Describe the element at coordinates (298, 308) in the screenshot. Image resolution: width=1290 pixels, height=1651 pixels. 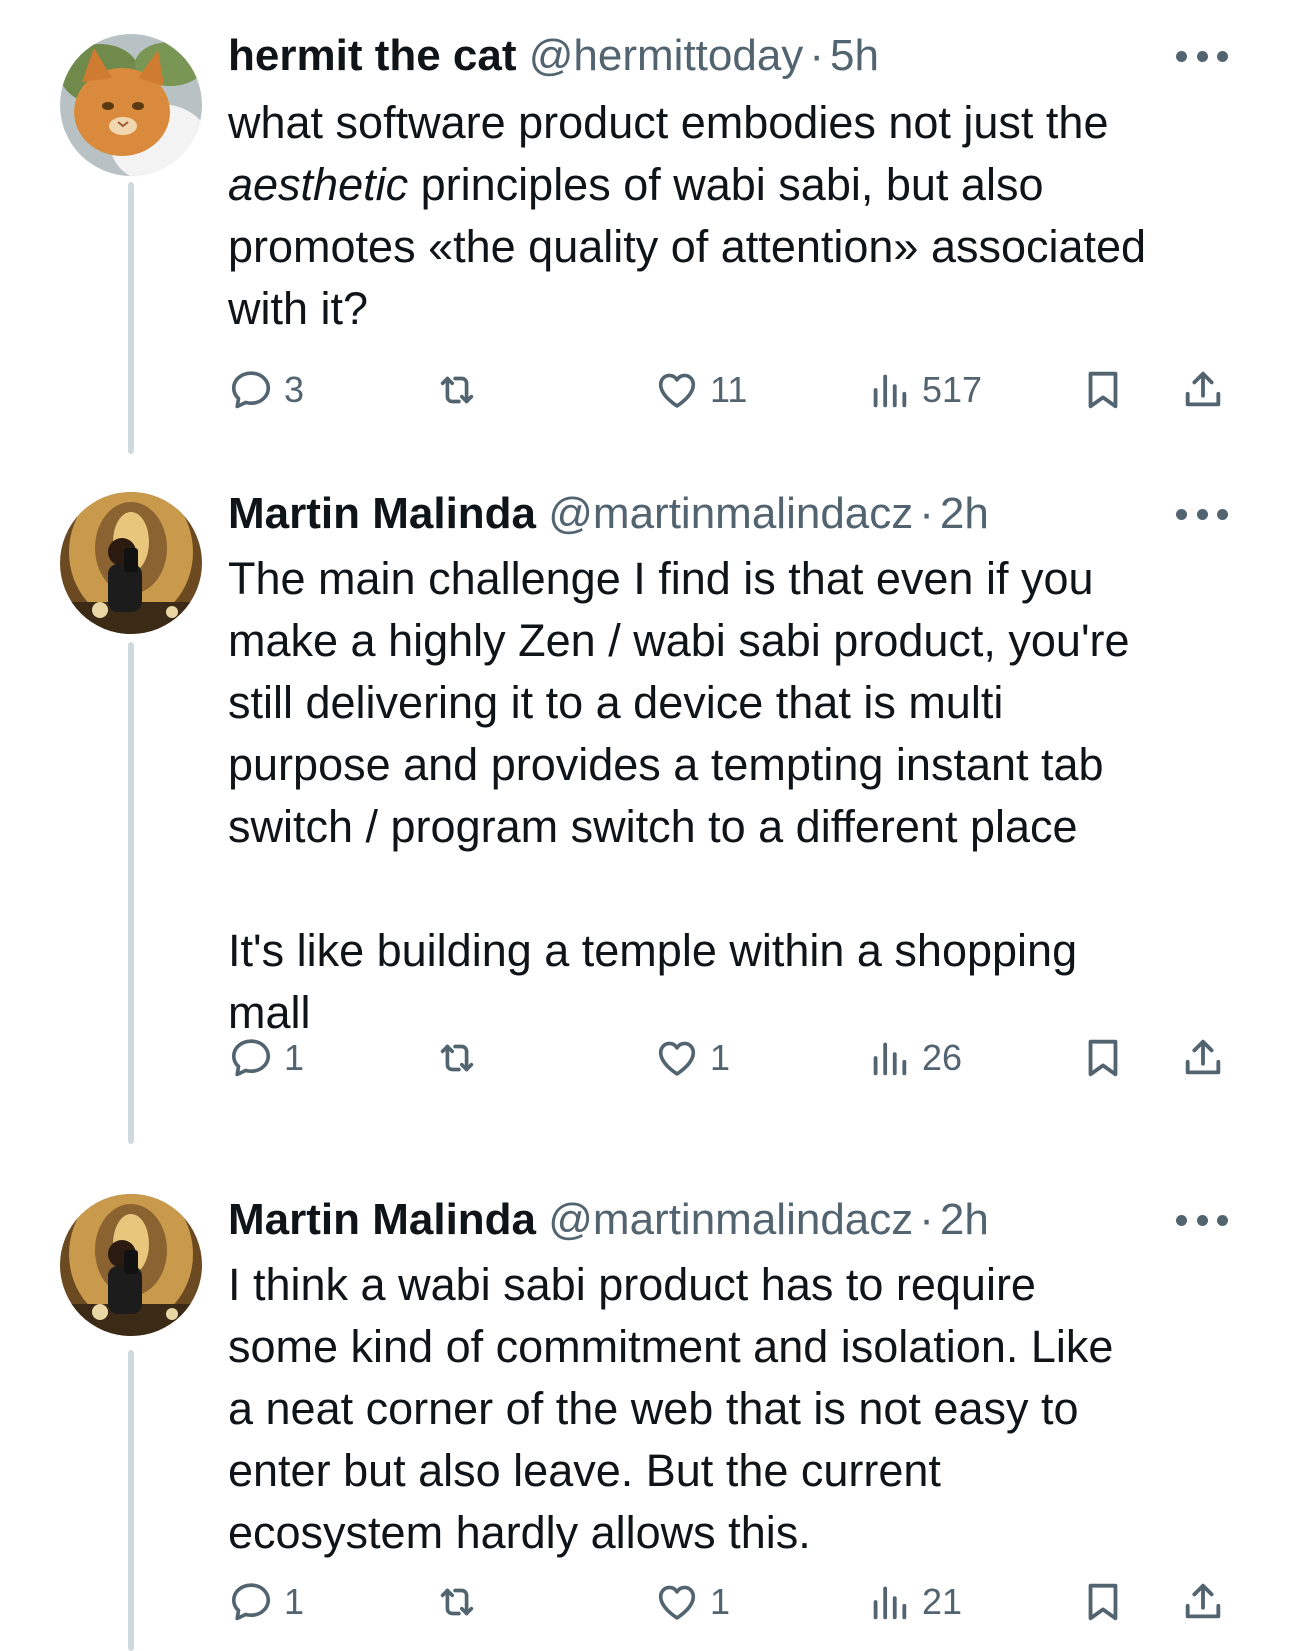
I see `tweet-text-line: with it?` at that location.